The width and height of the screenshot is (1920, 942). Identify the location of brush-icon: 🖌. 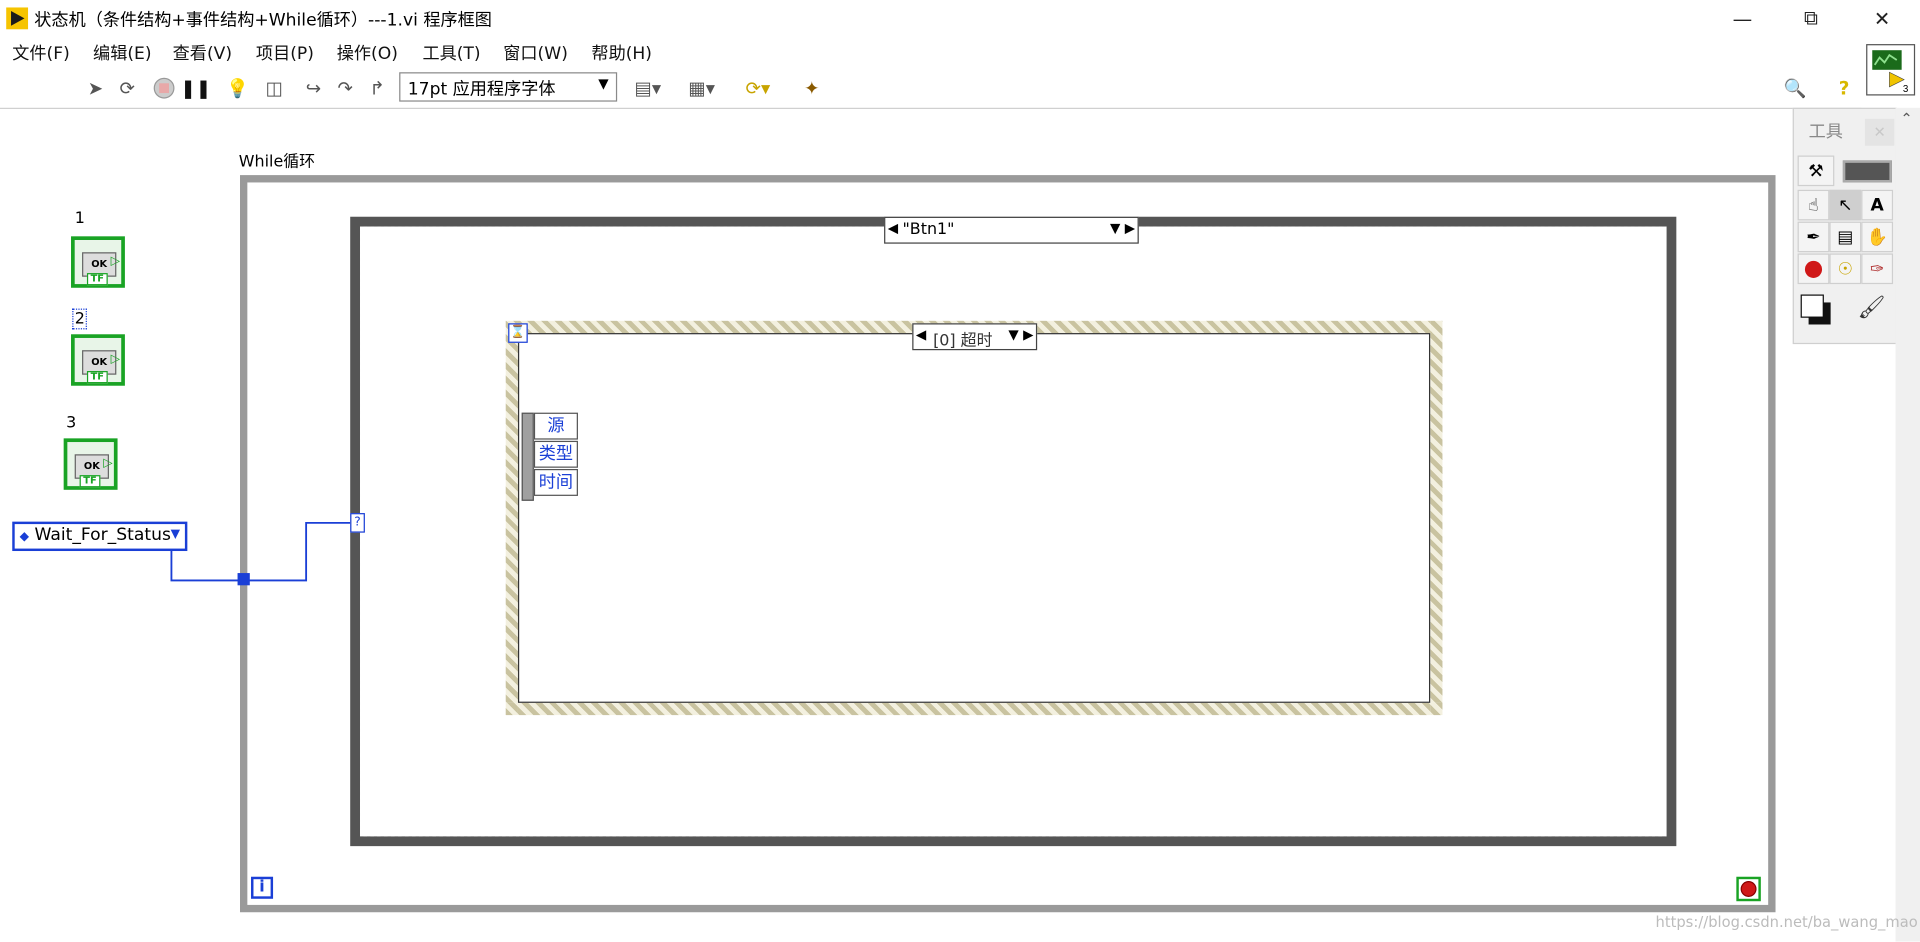
(1872, 308).